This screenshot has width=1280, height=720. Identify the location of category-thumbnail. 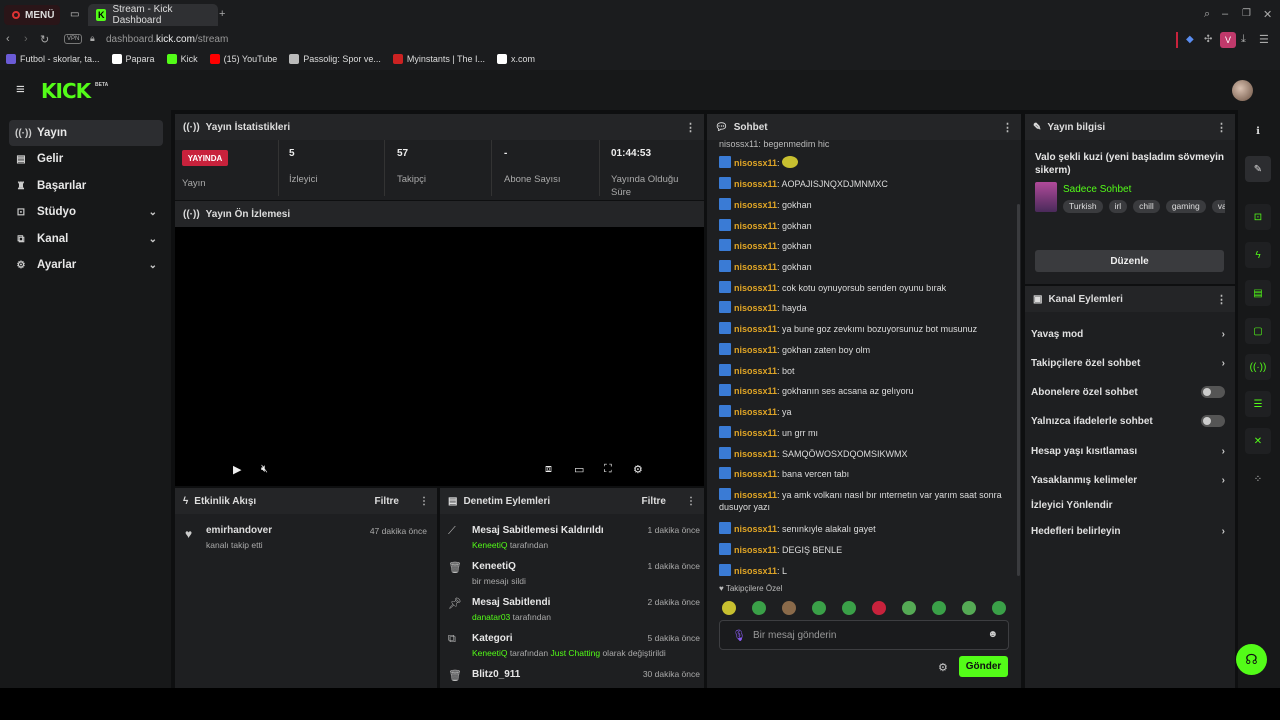
(1046, 197).